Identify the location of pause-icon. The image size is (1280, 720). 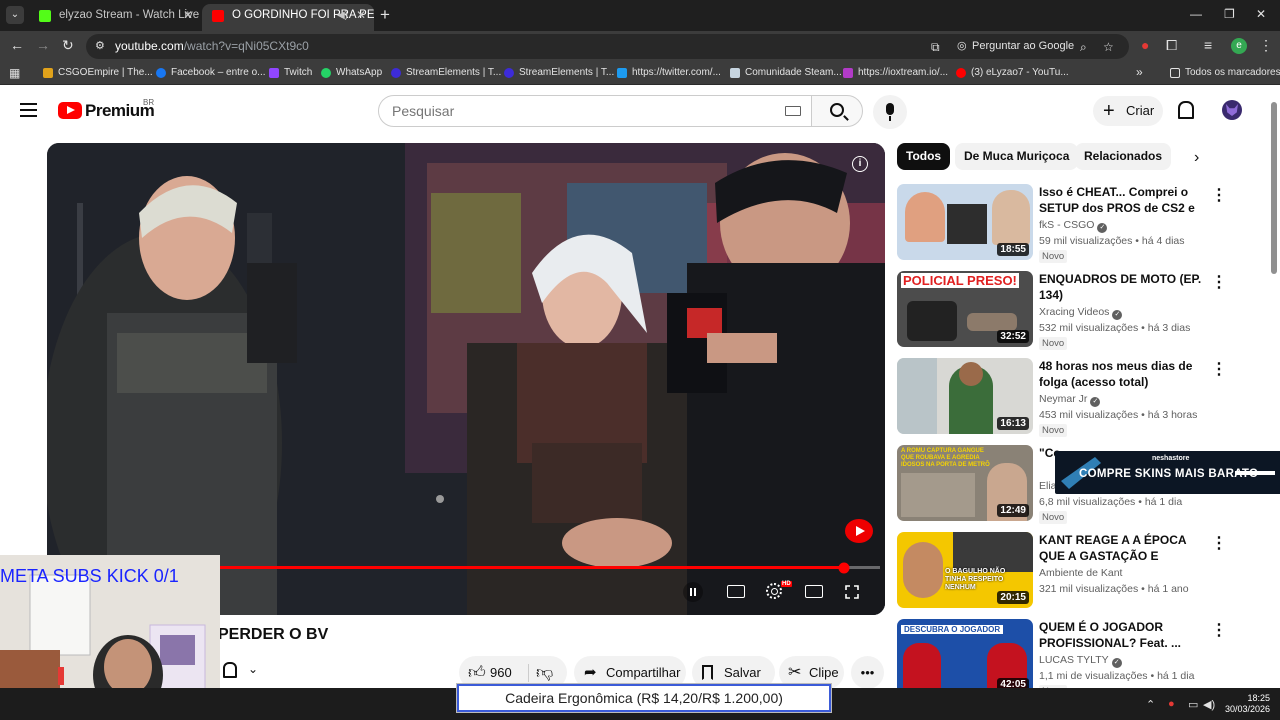
(693, 592).